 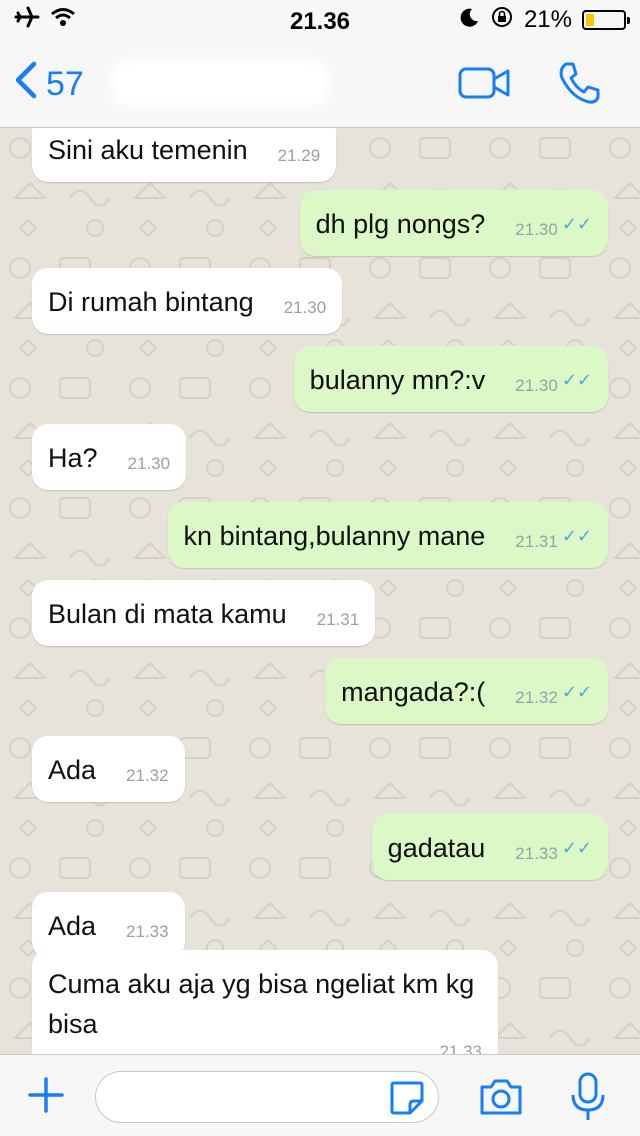 I want to click on message-text: Ha?, so click(x=73, y=458).